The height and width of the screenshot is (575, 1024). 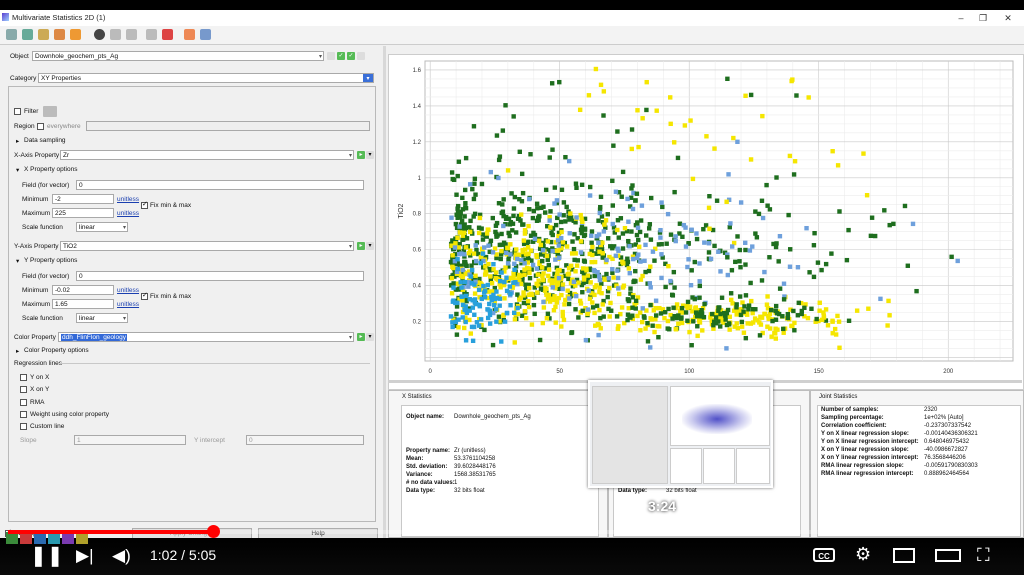 What do you see at coordinates (863, 554) in the screenshot?
I see `settings-gear-icon: ⚙` at bounding box center [863, 554].